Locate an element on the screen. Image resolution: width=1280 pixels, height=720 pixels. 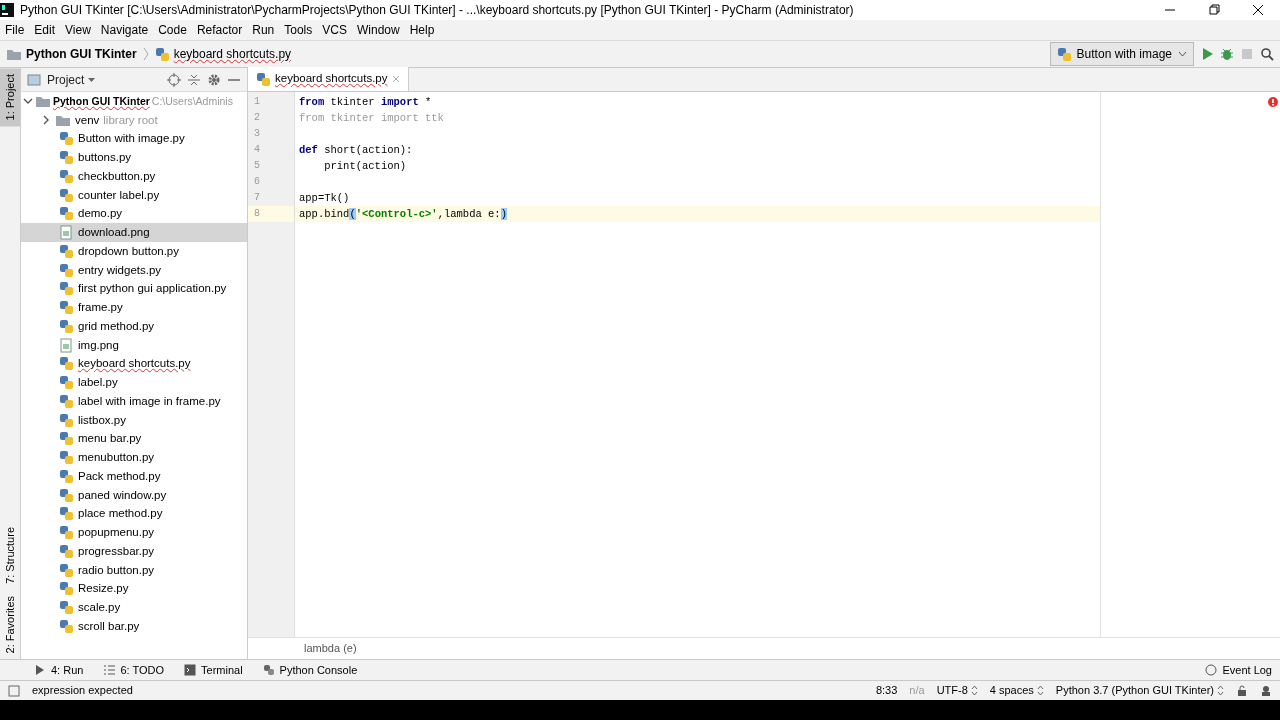
locate-icon is located at coordinates (174, 79).